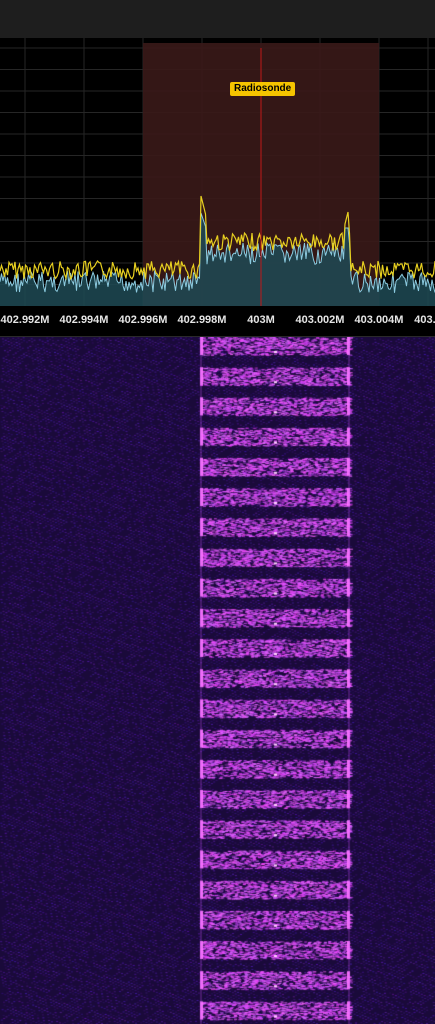 The width and height of the screenshot is (435, 1024). Describe the element at coordinates (25, 320) in the screenshot. I see `tick-label: 402.992M` at that location.